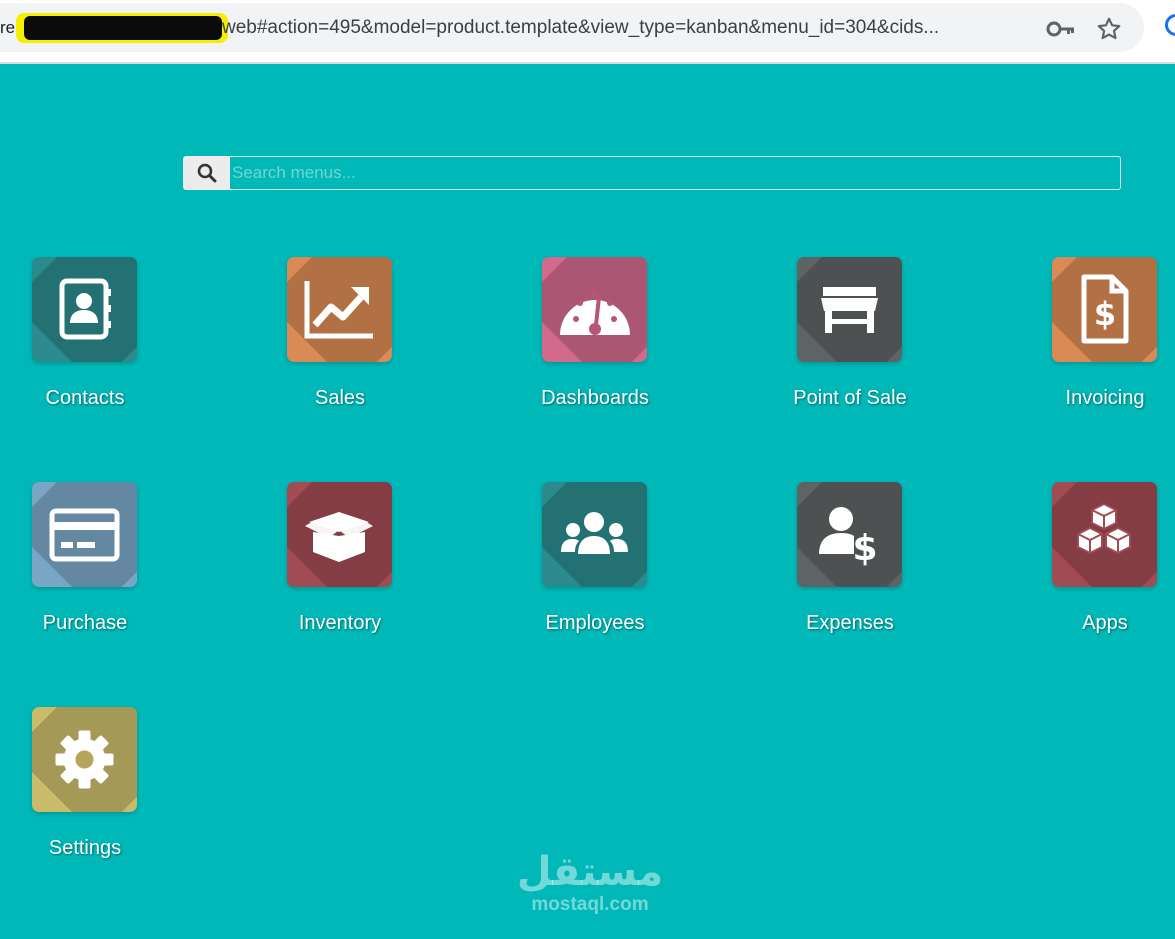  I want to click on app-inventory: Inventory, so click(340, 572).